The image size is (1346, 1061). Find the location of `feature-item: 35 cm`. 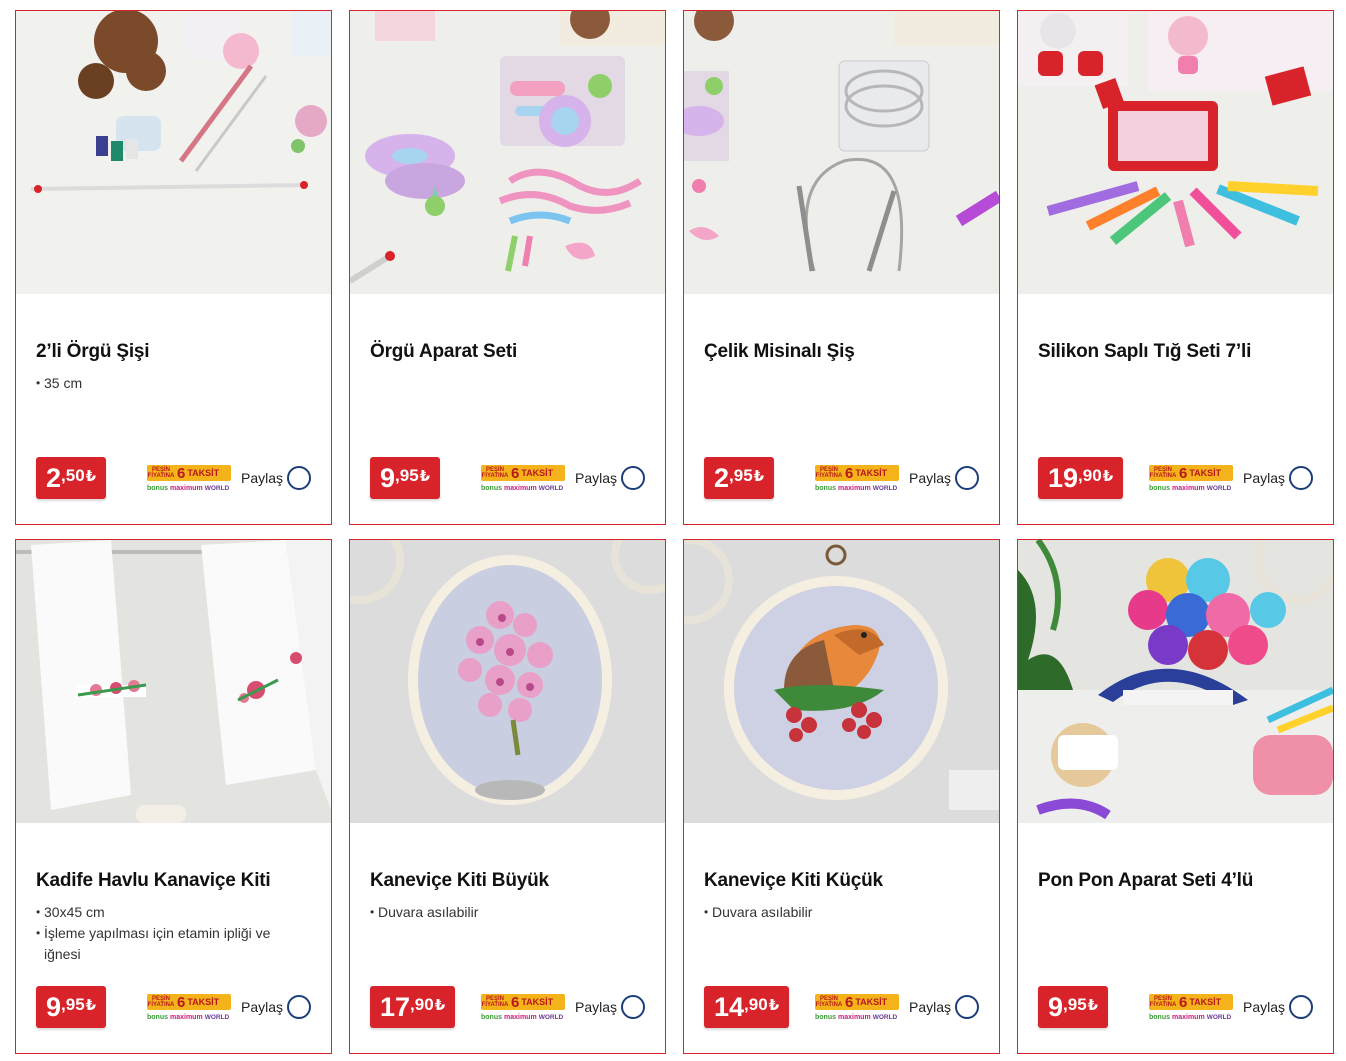

feature-item: 35 cm is located at coordinates (161, 383).